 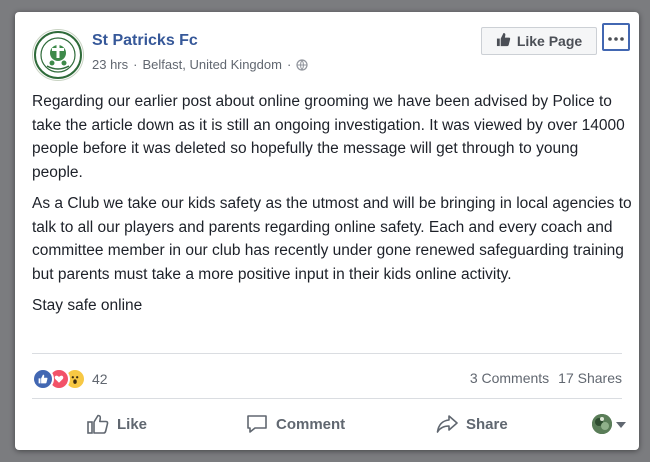 I want to click on share-button: Share, so click(x=472, y=424).